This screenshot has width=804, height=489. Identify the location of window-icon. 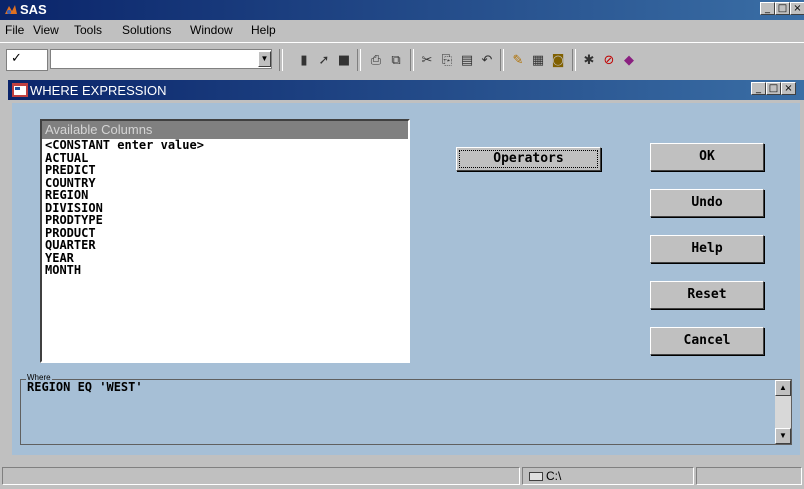
(20, 90).